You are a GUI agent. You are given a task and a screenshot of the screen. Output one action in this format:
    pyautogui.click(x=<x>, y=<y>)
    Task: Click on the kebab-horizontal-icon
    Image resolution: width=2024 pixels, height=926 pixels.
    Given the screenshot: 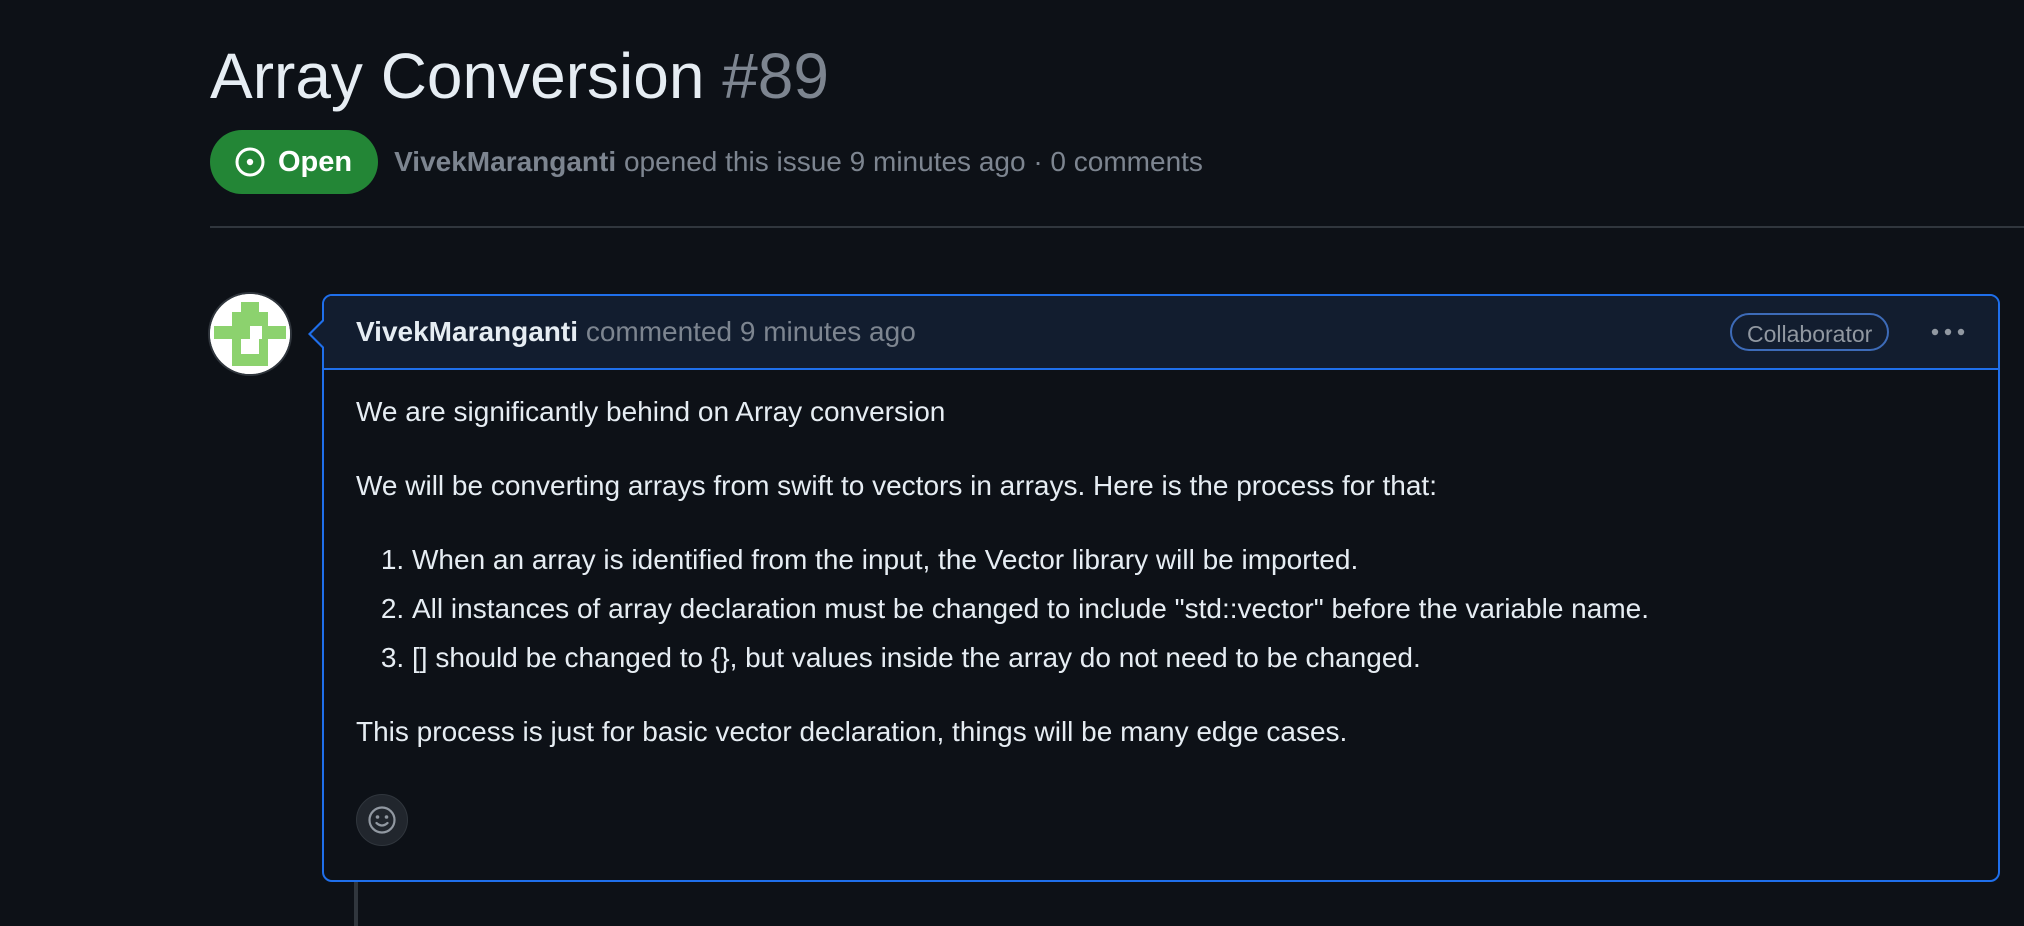 What is the action you would take?
    pyautogui.click(x=1948, y=332)
    